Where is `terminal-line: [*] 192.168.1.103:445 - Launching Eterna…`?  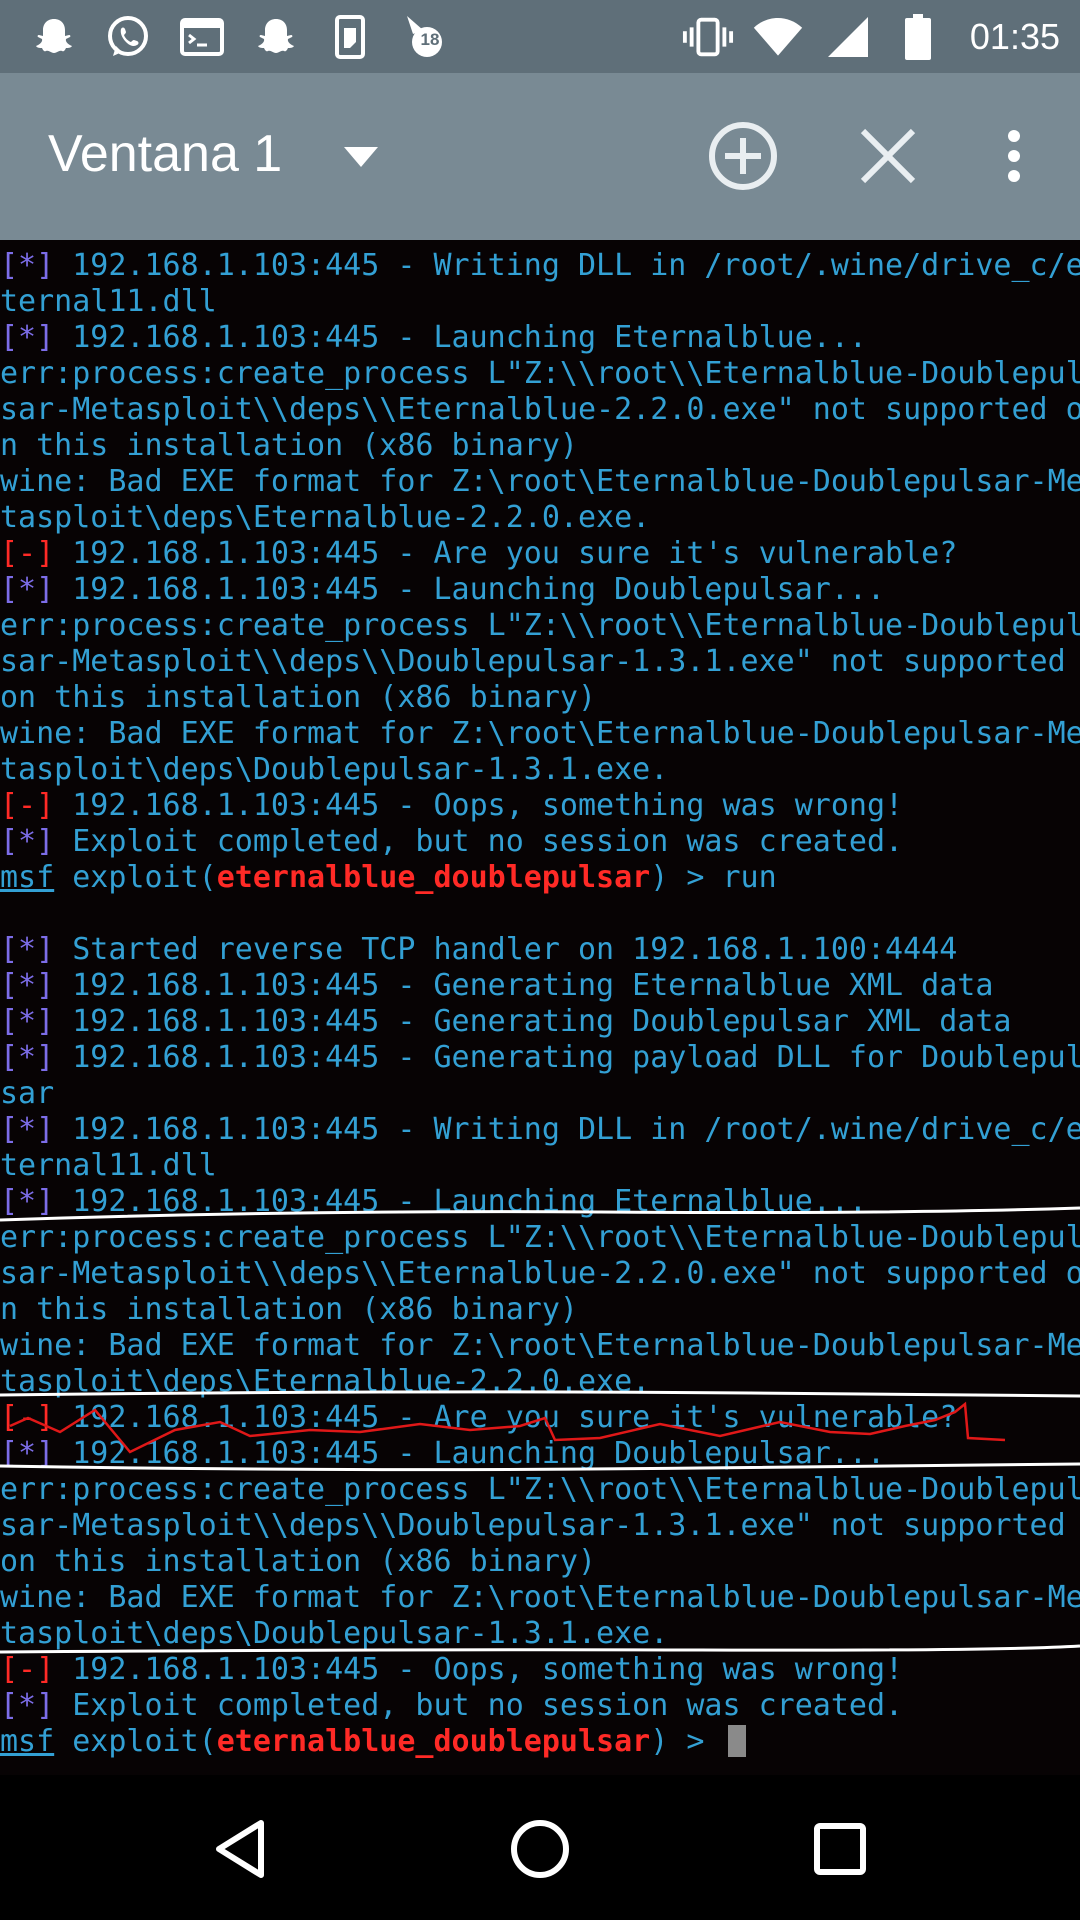 terminal-line: [*] 192.168.1.103:445 - Launching Eterna… is located at coordinates (540, 338).